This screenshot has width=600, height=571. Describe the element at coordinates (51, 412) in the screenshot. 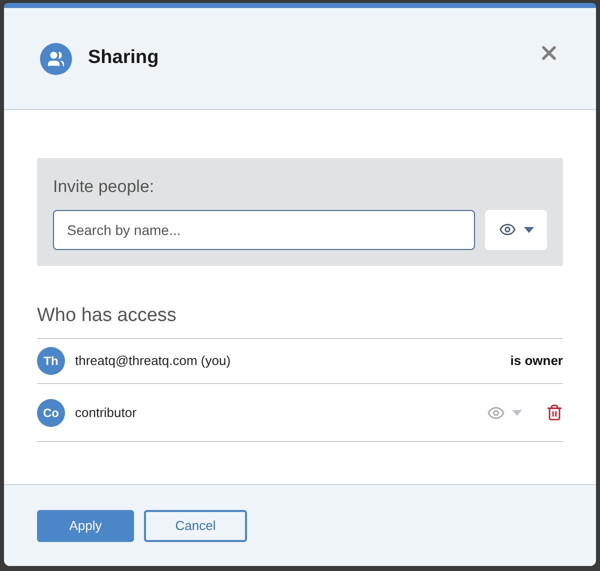

I see `avatar: Co` at that location.